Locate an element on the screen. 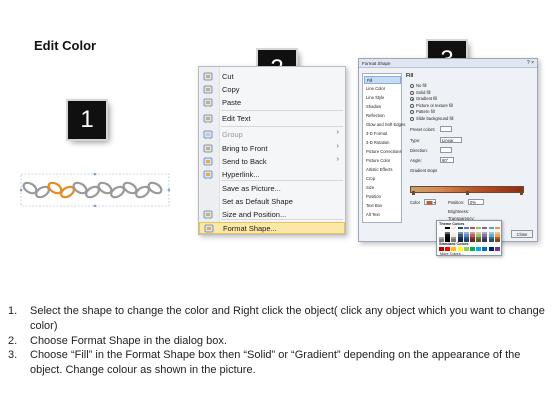 Image resolution: width=560 pixels, height=420 pixels. field-label: Preset colors: is located at coordinates (423, 129).